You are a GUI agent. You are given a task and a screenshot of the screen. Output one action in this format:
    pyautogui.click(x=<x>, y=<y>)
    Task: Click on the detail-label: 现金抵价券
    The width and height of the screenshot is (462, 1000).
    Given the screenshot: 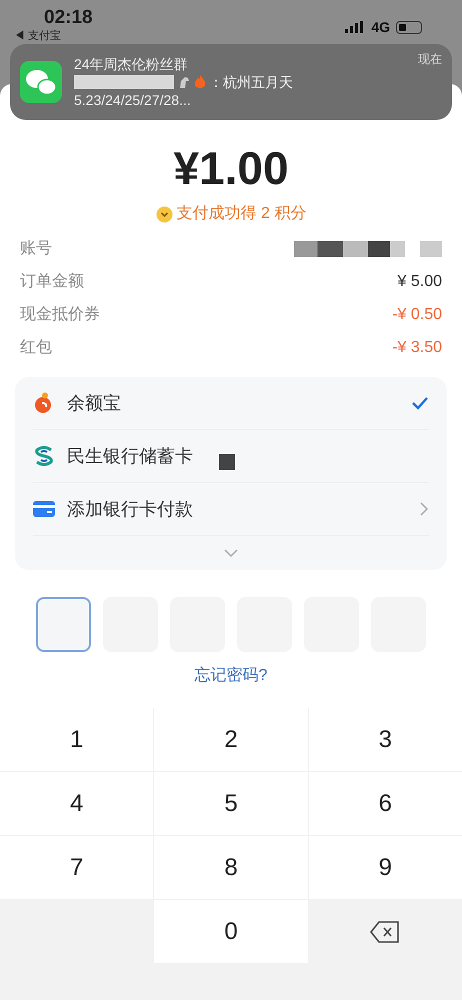 What is the action you would take?
    pyautogui.click(x=60, y=314)
    